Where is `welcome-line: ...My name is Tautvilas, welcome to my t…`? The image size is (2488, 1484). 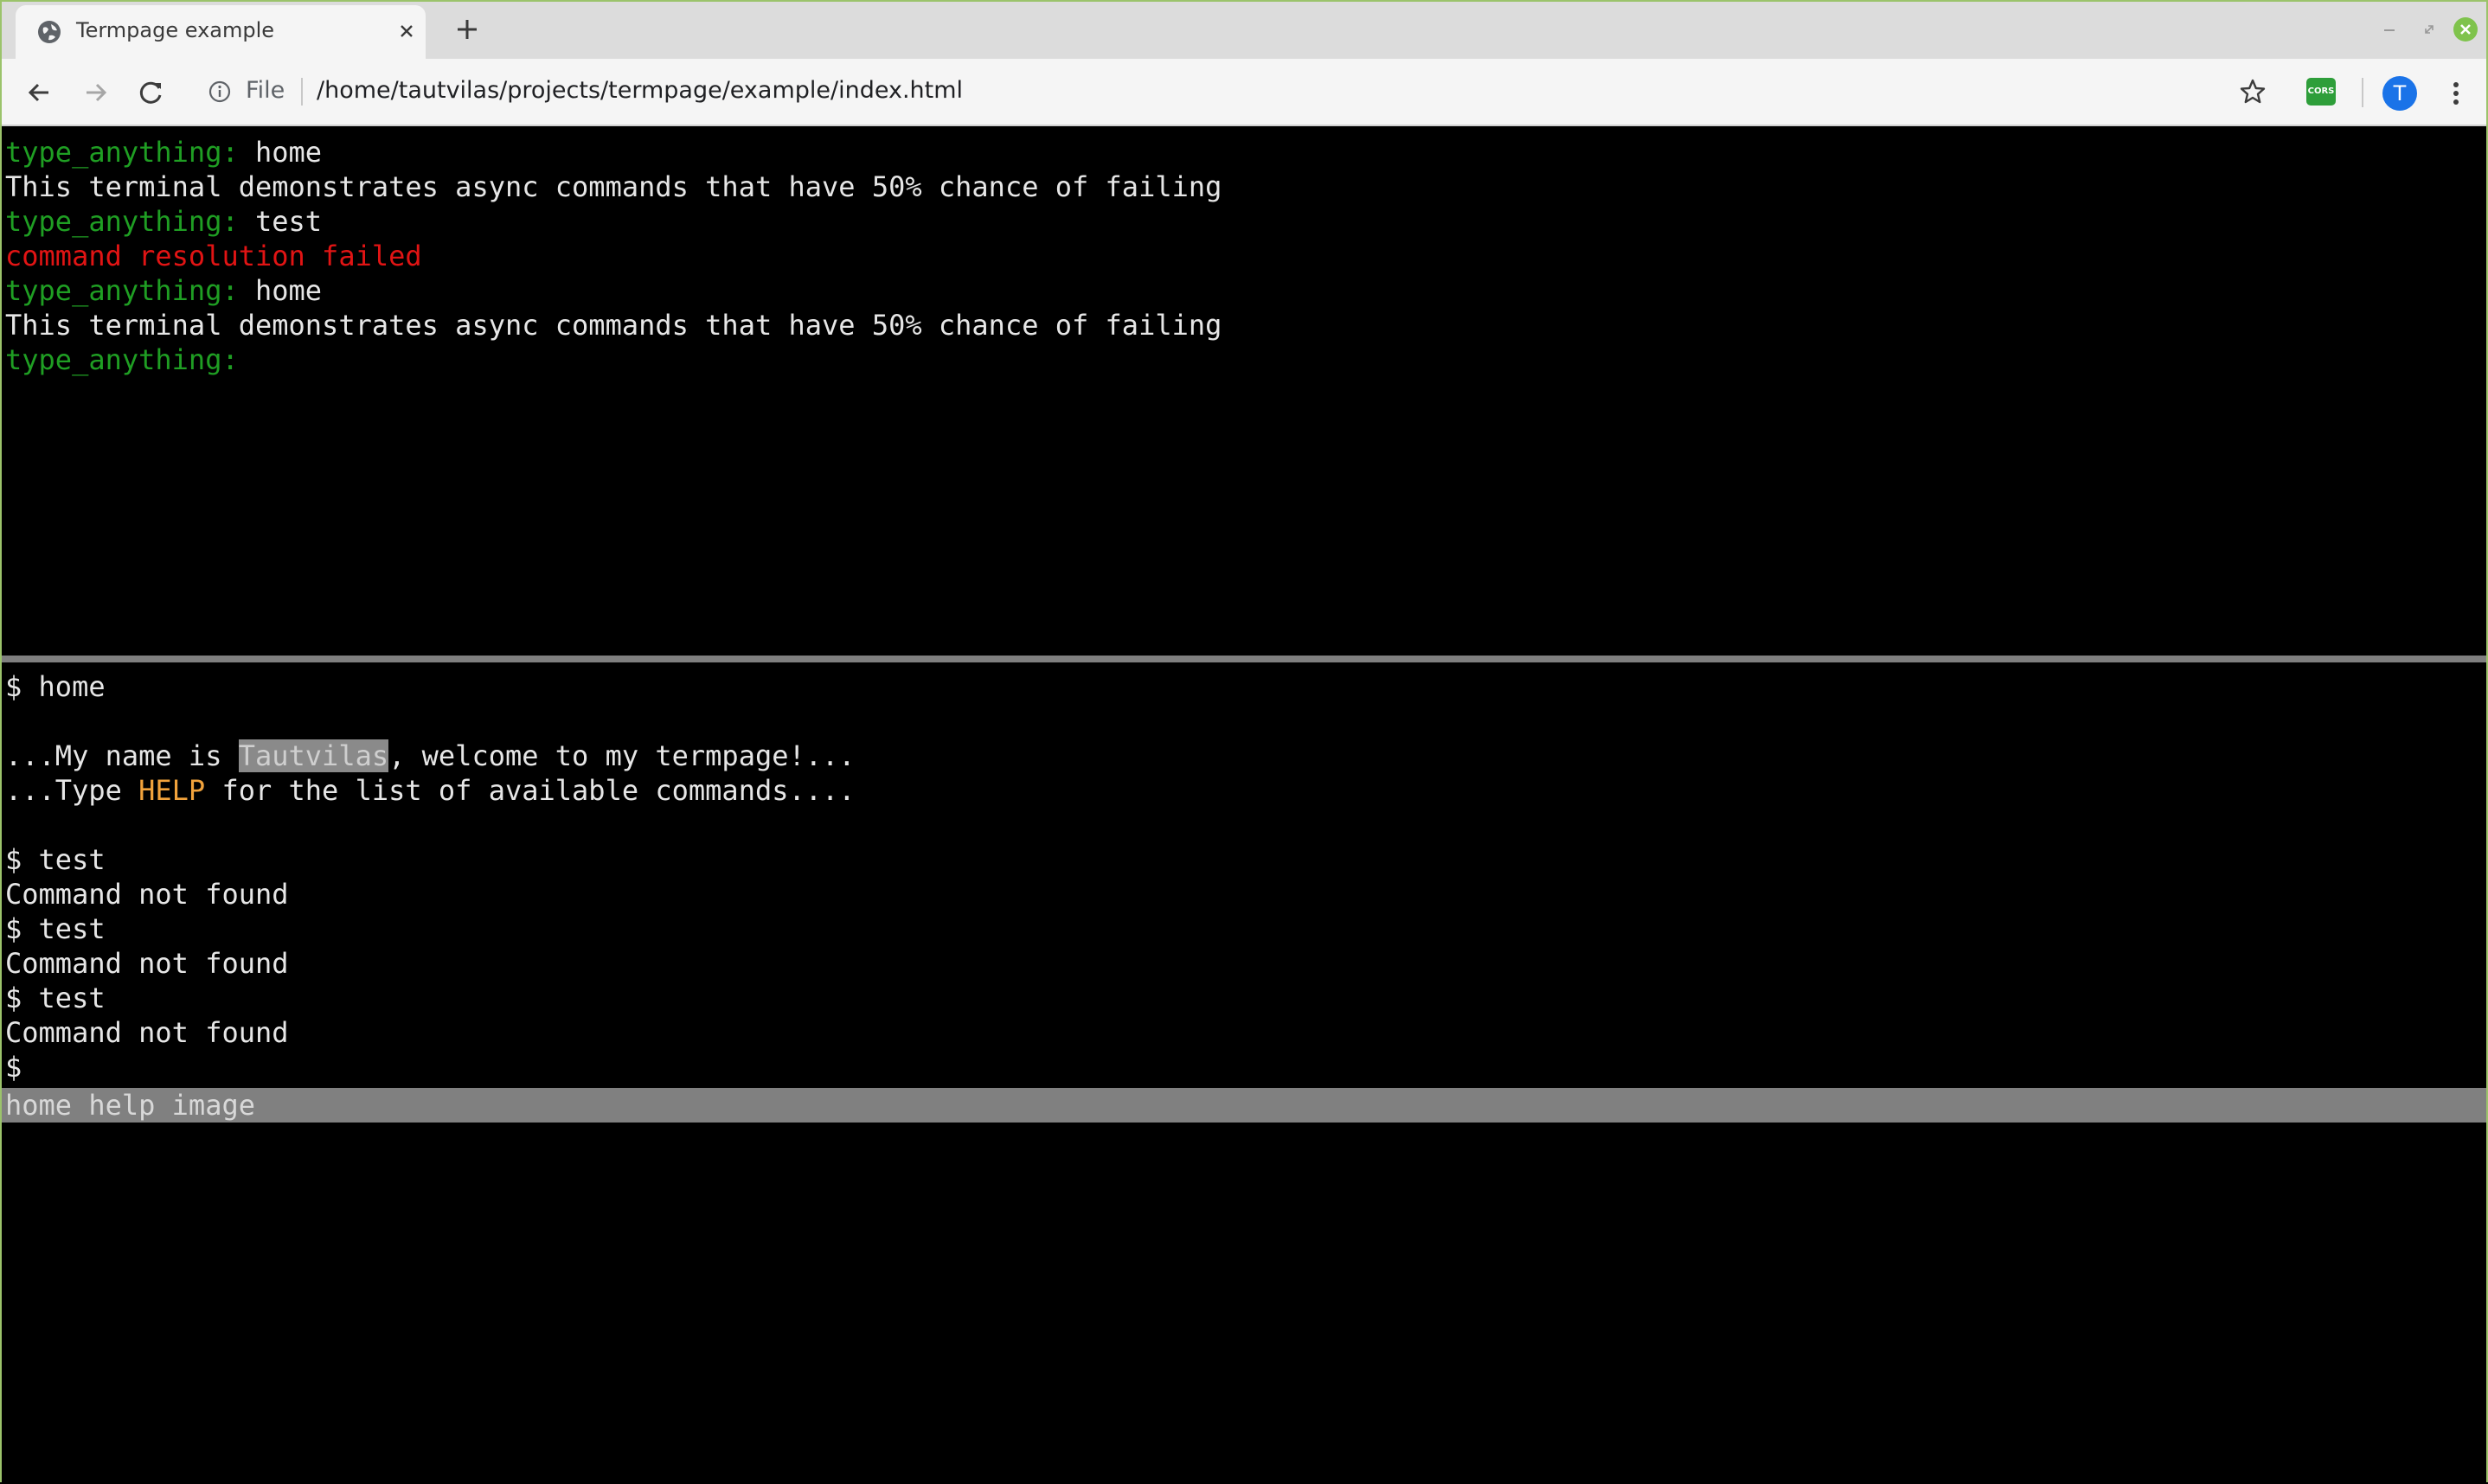
welcome-line: ...My name is Tautvilas, welcome to my t… is located at coordinates (1245, 756).